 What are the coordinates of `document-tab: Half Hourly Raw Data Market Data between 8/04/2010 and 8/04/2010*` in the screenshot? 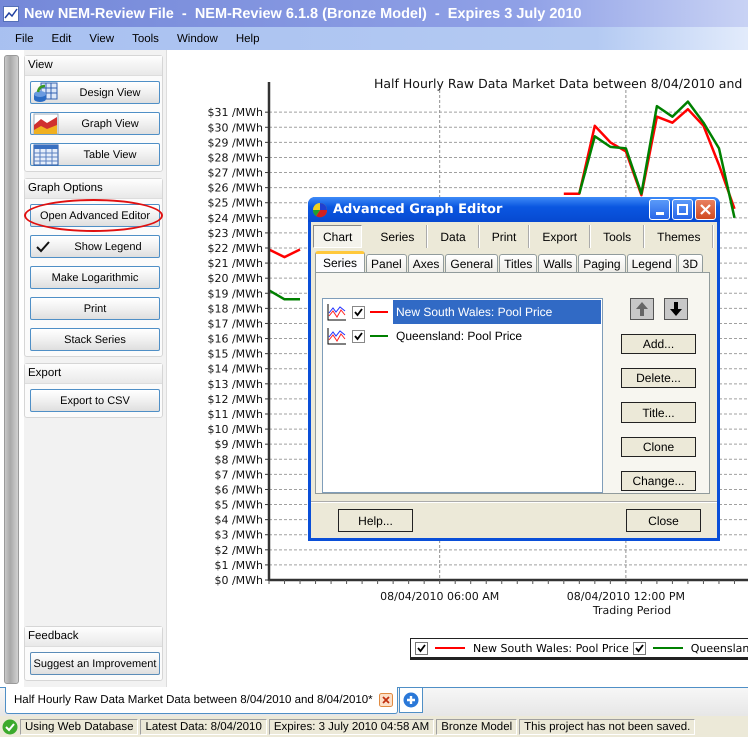 It's located at (201, 700).